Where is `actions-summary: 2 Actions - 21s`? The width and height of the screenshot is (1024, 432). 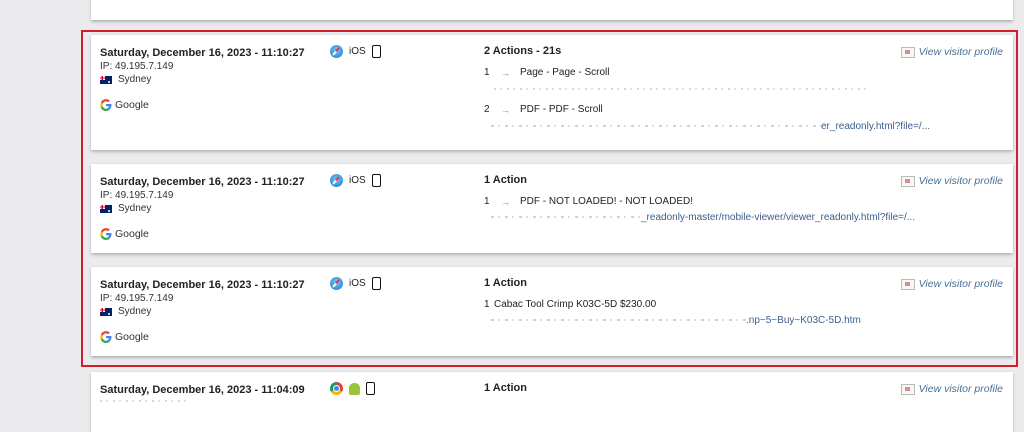 actions-summary: 2 Actions - 21s is located at coordinates (523, 51).